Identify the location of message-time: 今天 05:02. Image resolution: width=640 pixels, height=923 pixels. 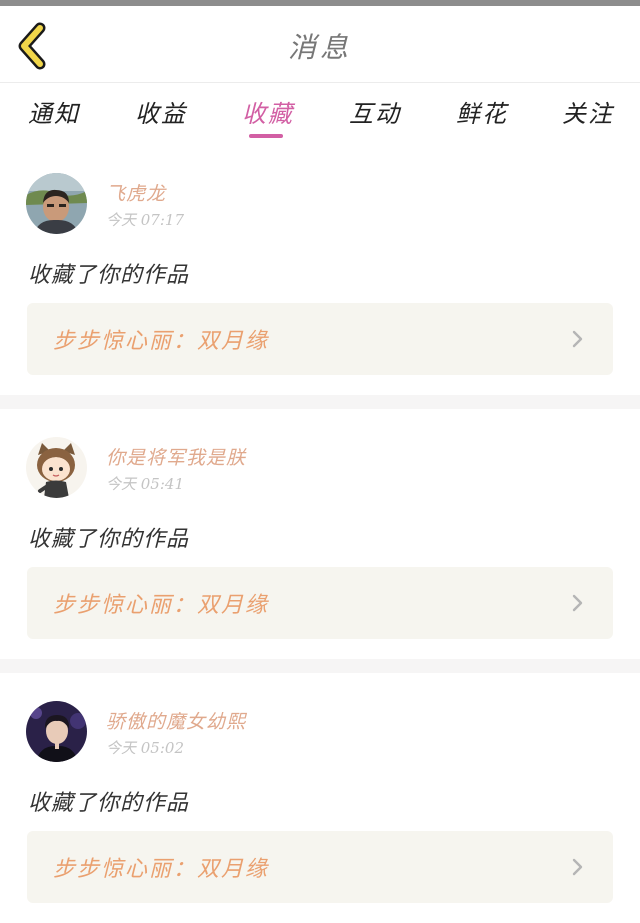
(145, 748).